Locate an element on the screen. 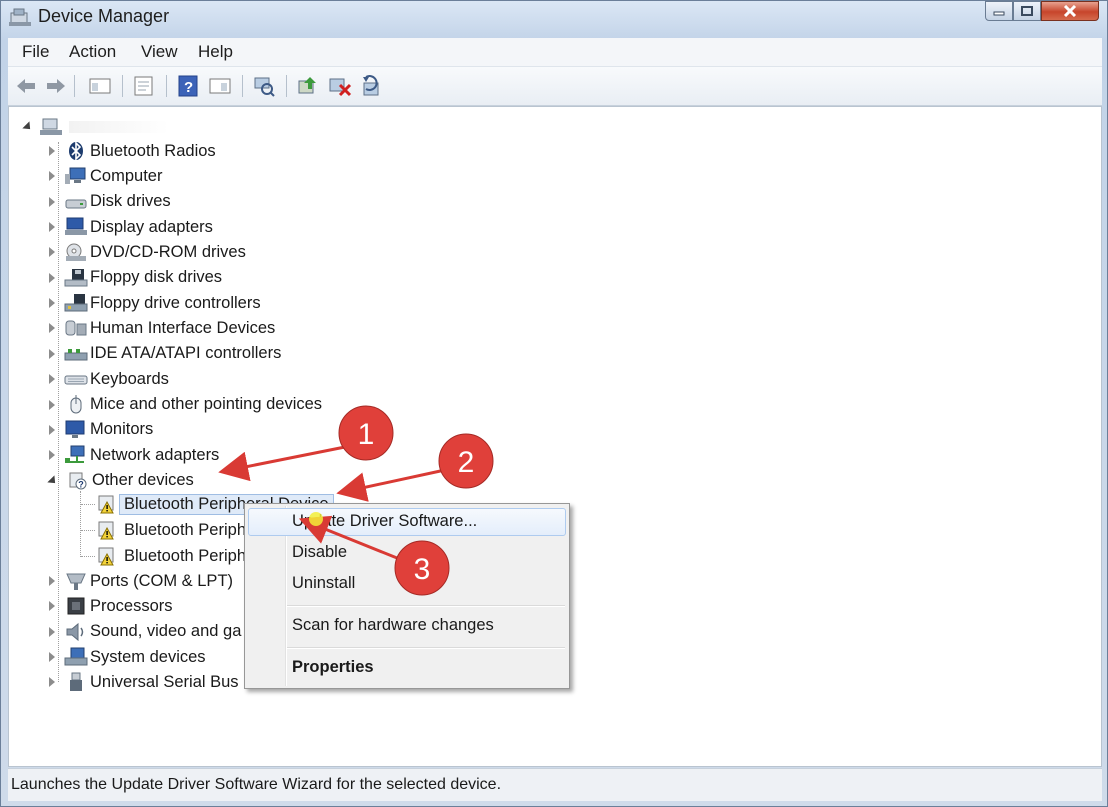 The image size is (1108, 807). network-adapter-icon is located at coordinates (76, 455).